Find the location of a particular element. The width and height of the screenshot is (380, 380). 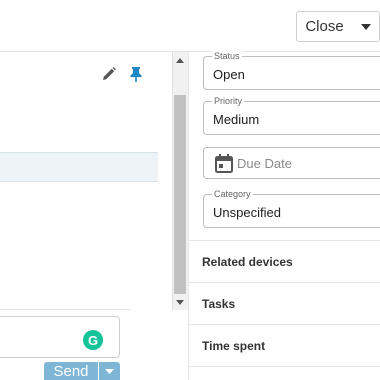

category-value: Unspecified is located at coordinates (247, 212).